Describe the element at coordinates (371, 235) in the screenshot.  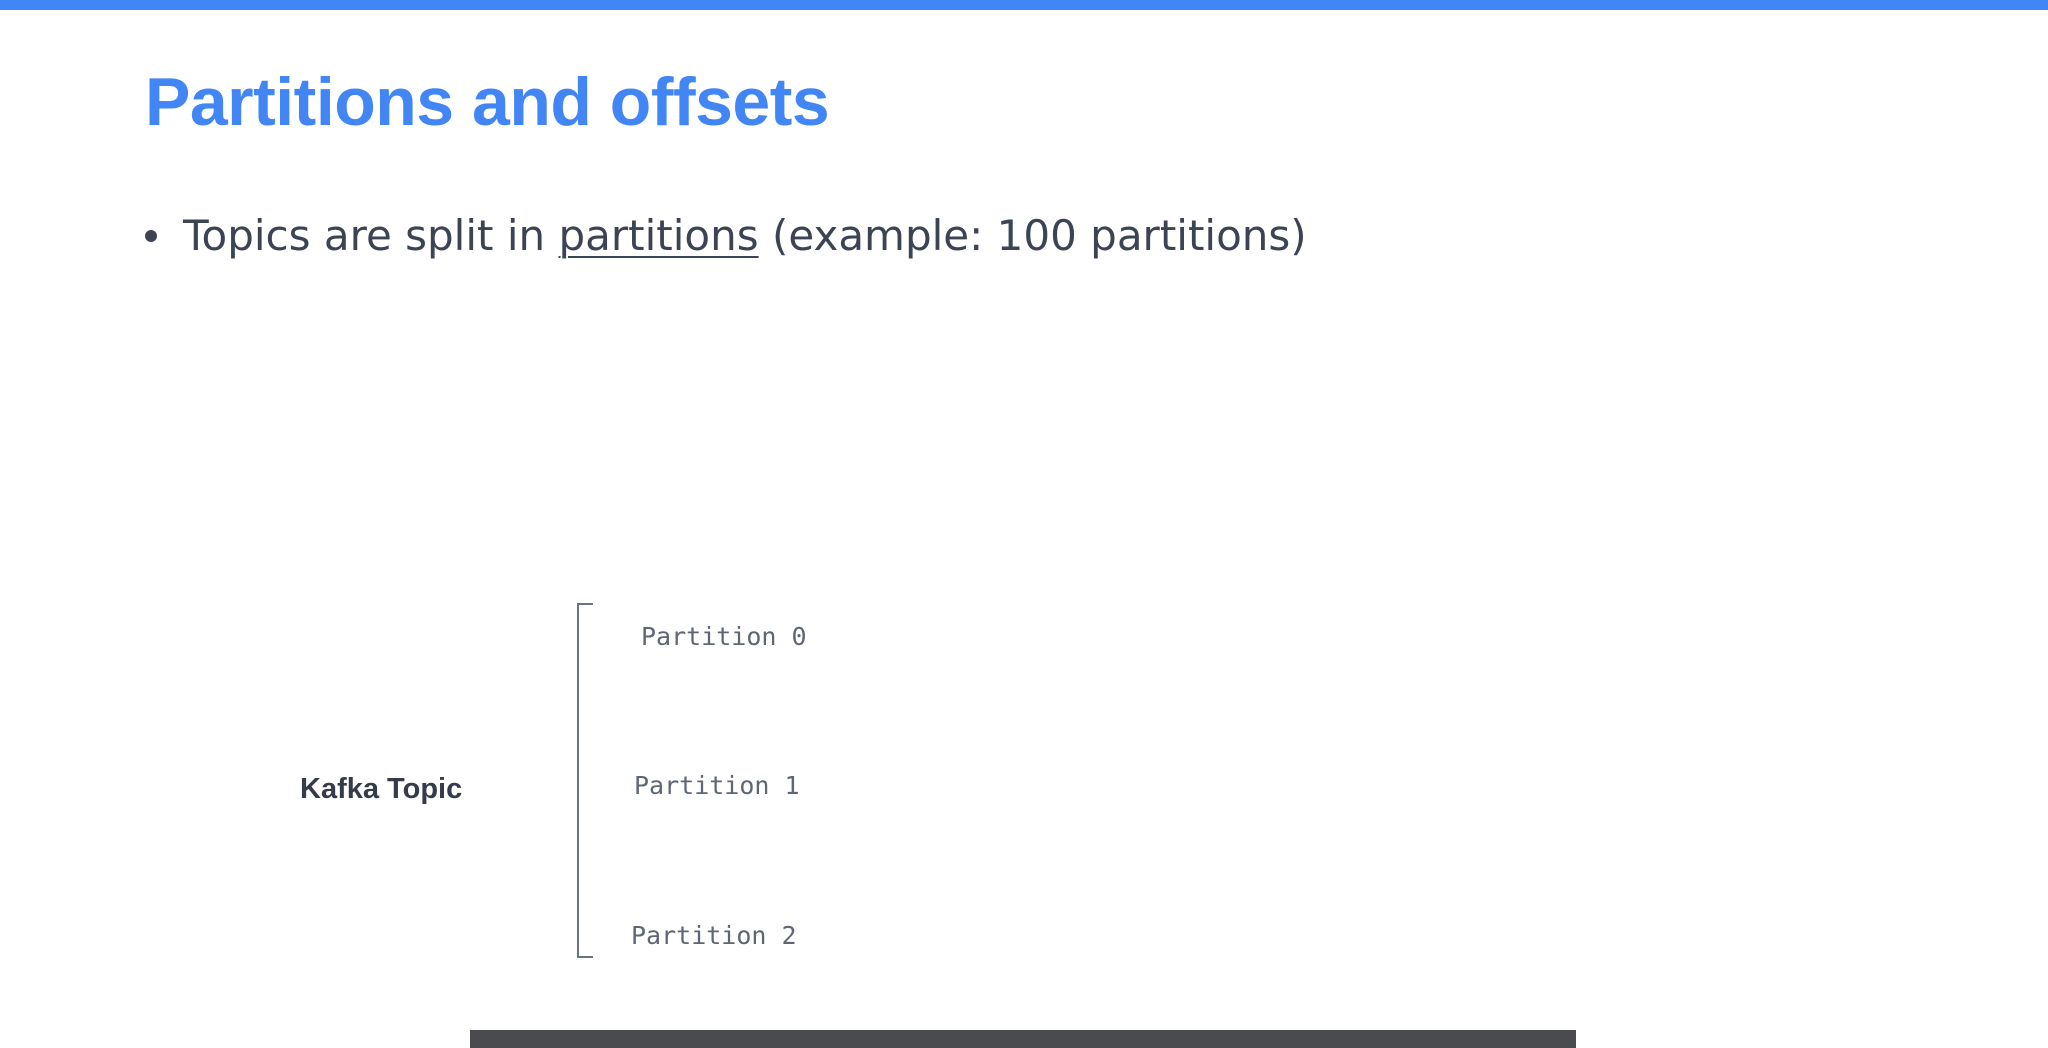
I see `bullet-text-prefix: Topics are split in` at that location.